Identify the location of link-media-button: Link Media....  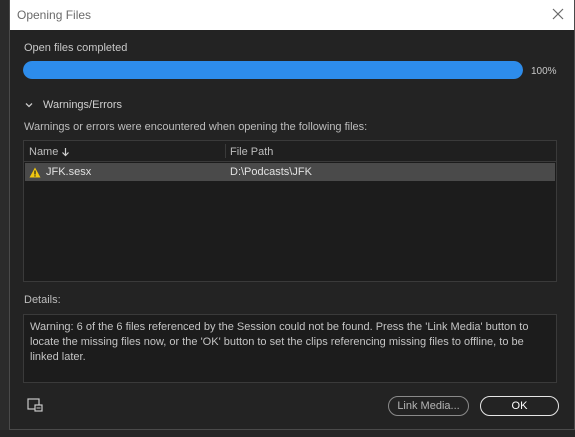
(428, 406).